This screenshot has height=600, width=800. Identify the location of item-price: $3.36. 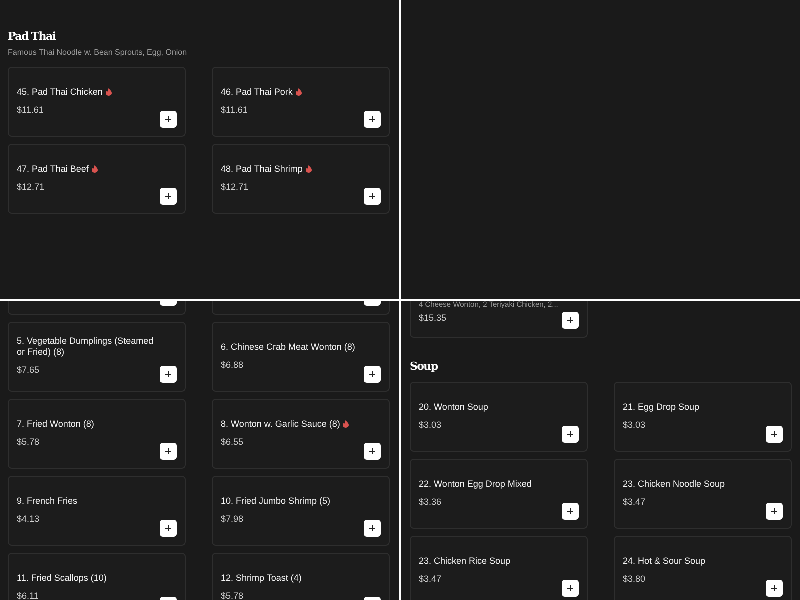
(430, 502).